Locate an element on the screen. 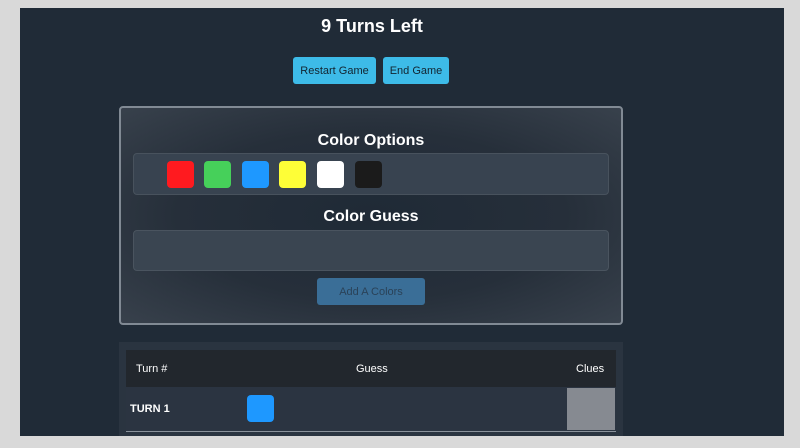  restart-game-button: Restart Game is located at coordinates (334, 70).